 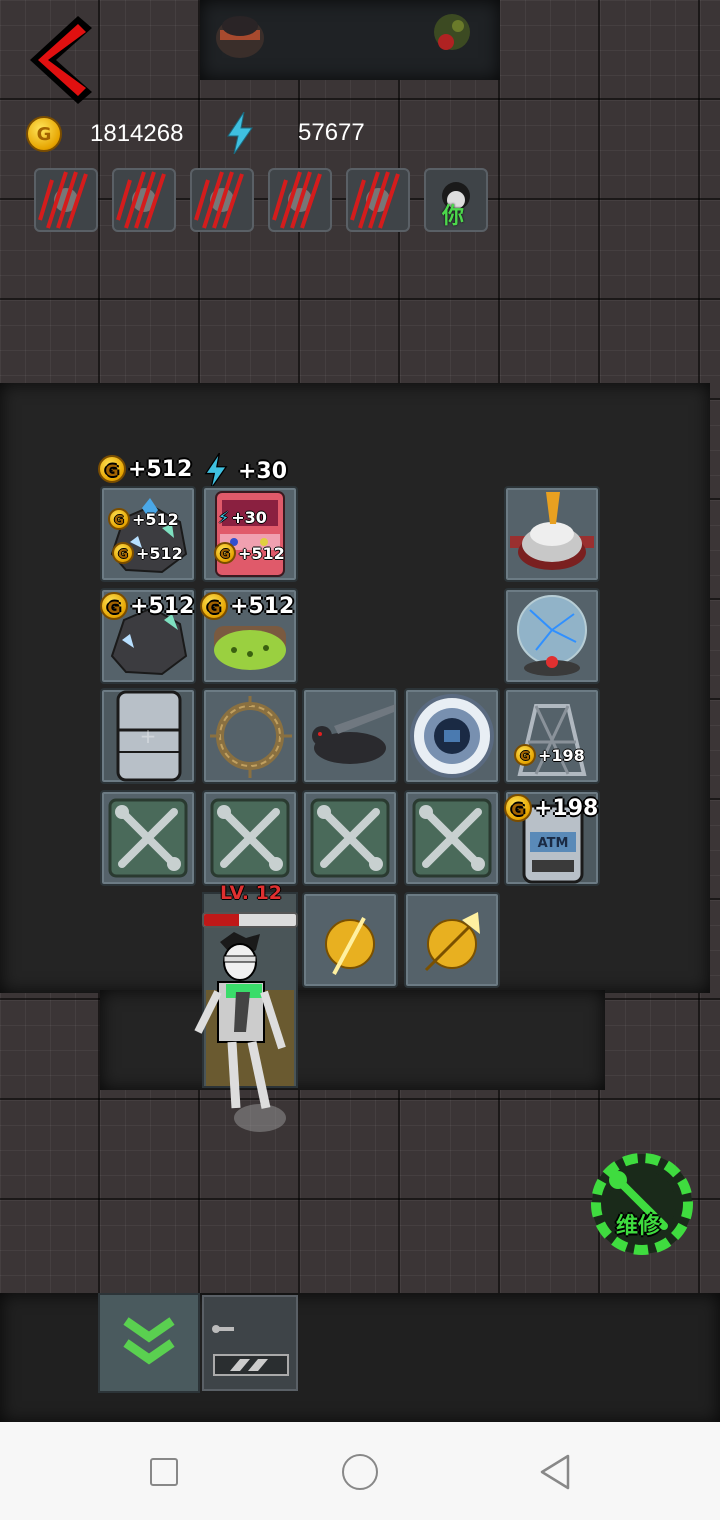 I want to click on arcade-machine-icon, so click(x=250, y=534).